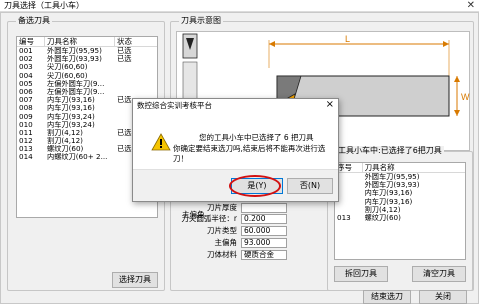 The image size is (479, 304). Describe the element at coordinates (361, 274) in the screenshot. I see `remove-tool-button: 拆回刀具` at that location.